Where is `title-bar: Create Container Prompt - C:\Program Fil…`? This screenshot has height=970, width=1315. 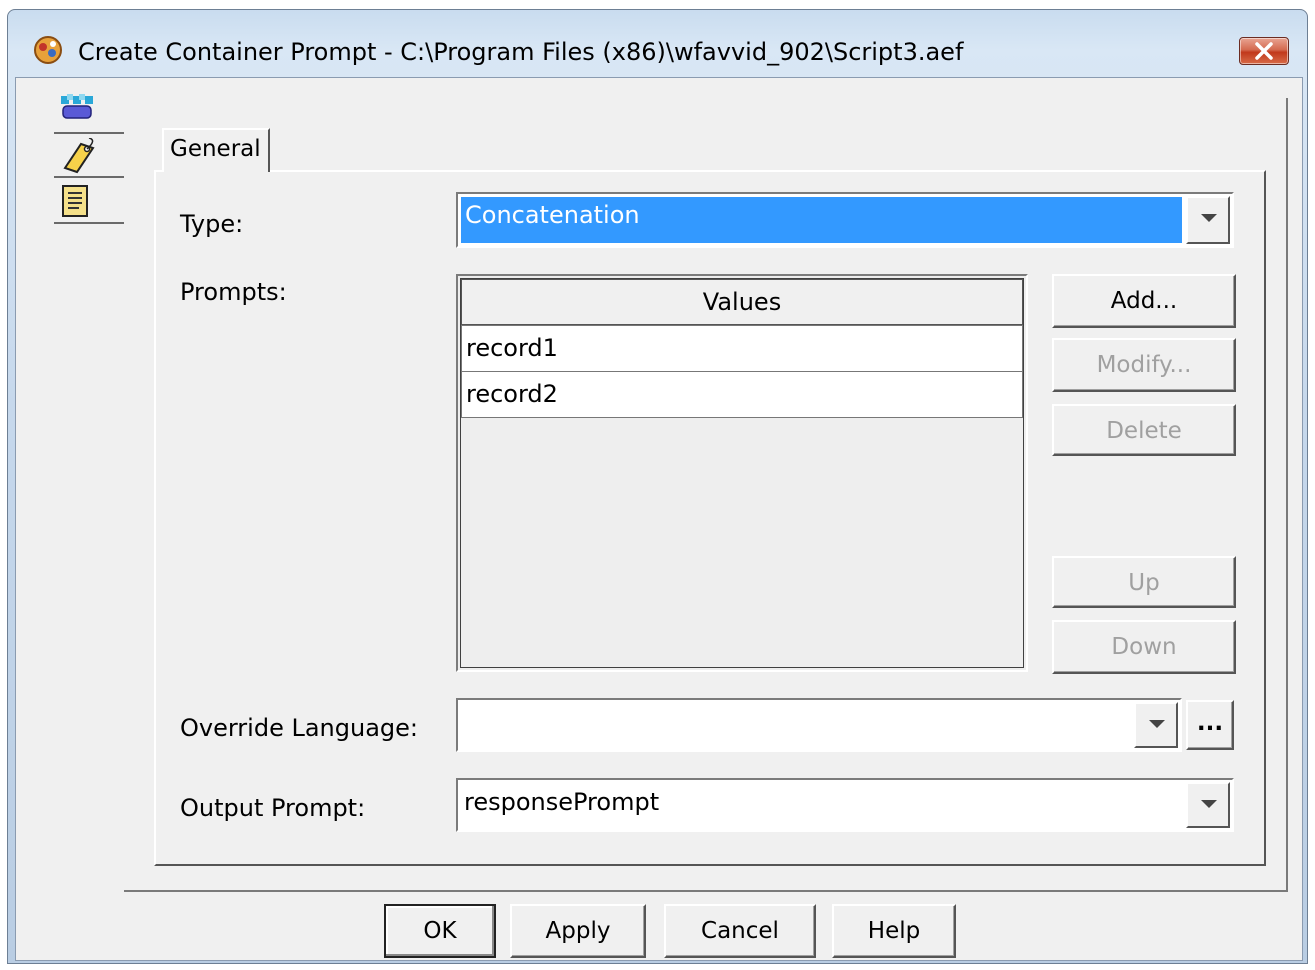 title-bar: Create Container Prompt - C:\Program Fil… is located at coordinates (657, 48).